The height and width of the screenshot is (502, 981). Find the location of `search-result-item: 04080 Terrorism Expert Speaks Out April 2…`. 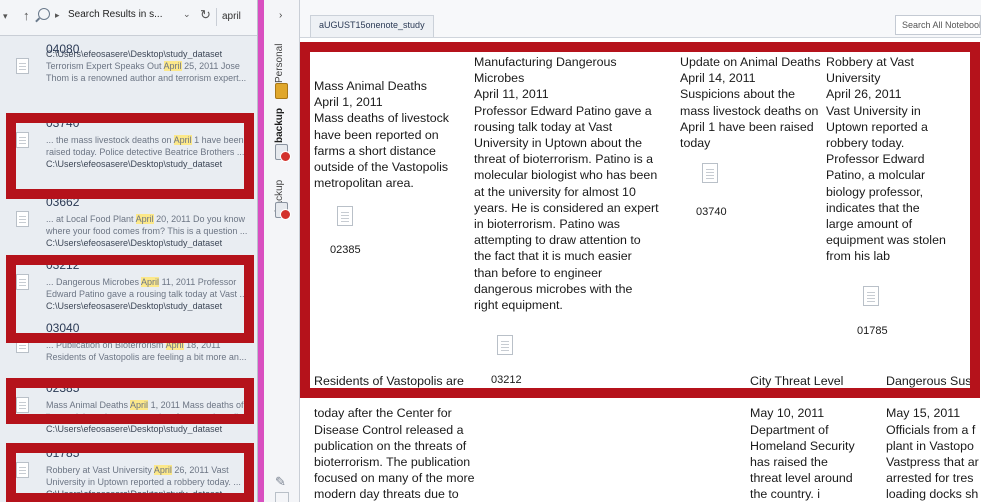

search-result-item: 04080 Terrorism Expert Speaks Out April 2… is located at coordinates (129, 72).